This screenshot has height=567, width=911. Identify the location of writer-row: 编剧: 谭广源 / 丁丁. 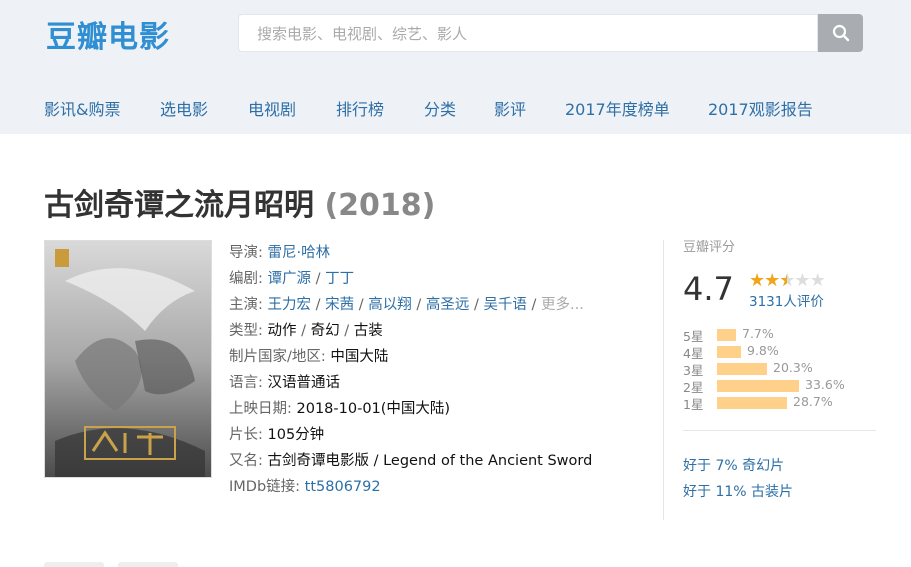
(292, 279).